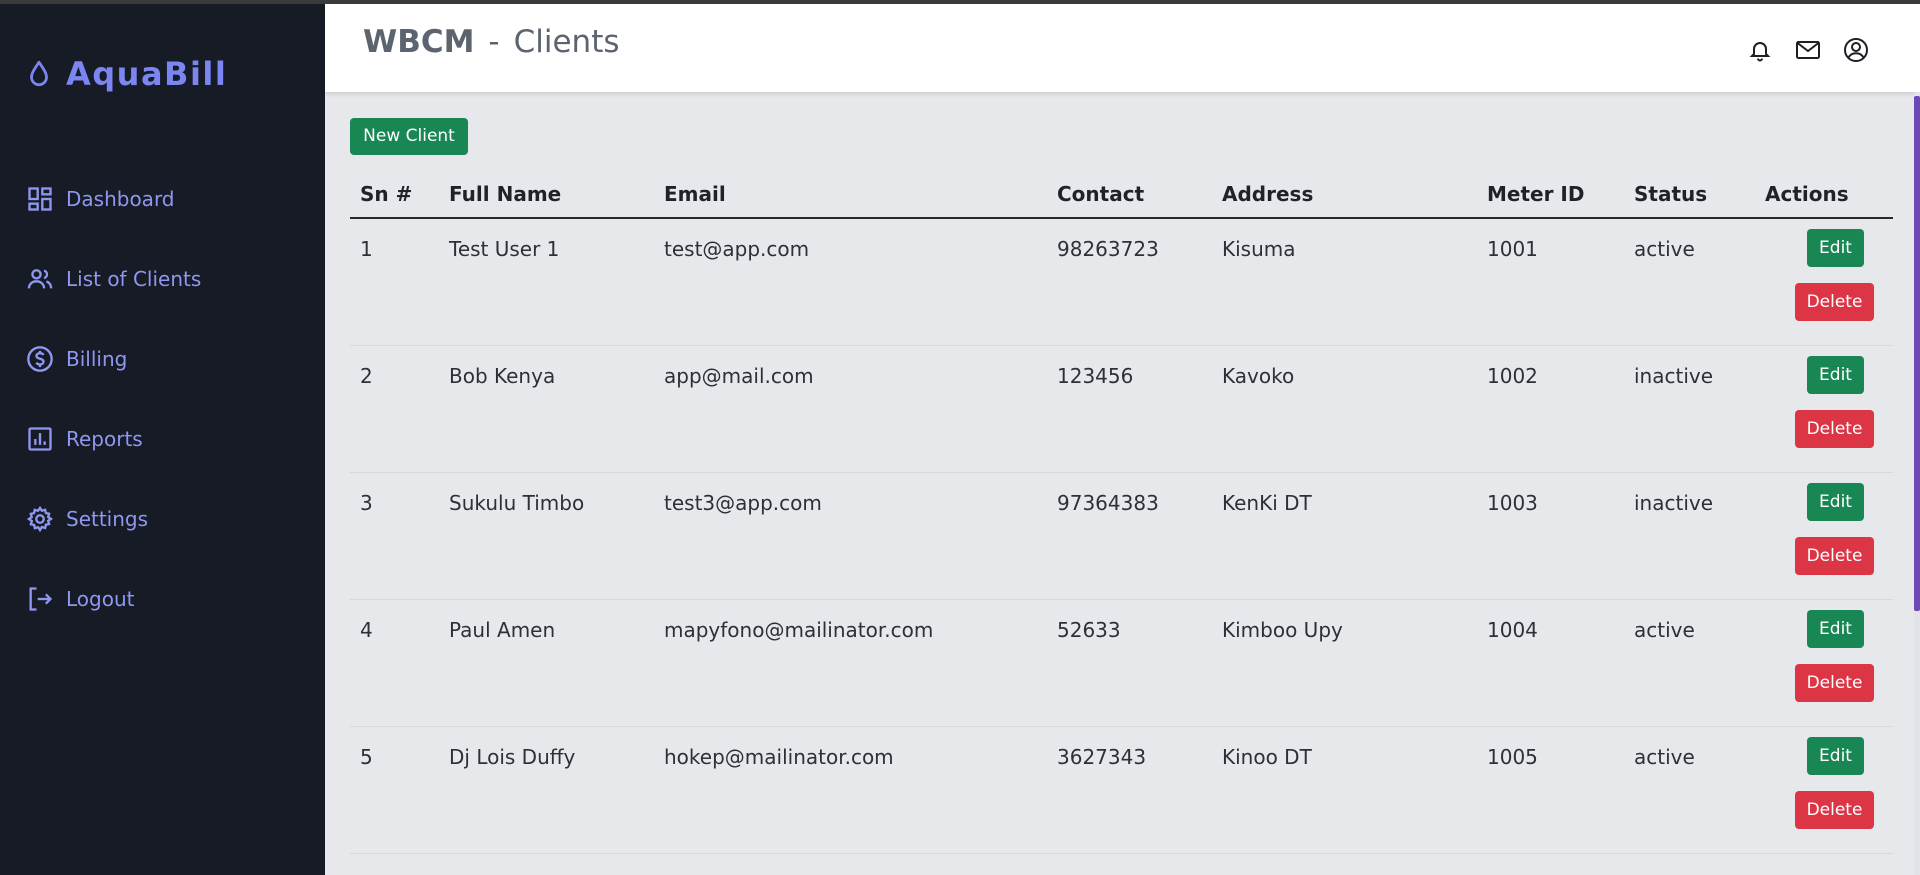 The width and height of the screenshot is (1920, 875). What do you see at coordinates (394, 194) in the screenshot?
I see `column-header-sn: Sn #` at bounding box center [394, 194].